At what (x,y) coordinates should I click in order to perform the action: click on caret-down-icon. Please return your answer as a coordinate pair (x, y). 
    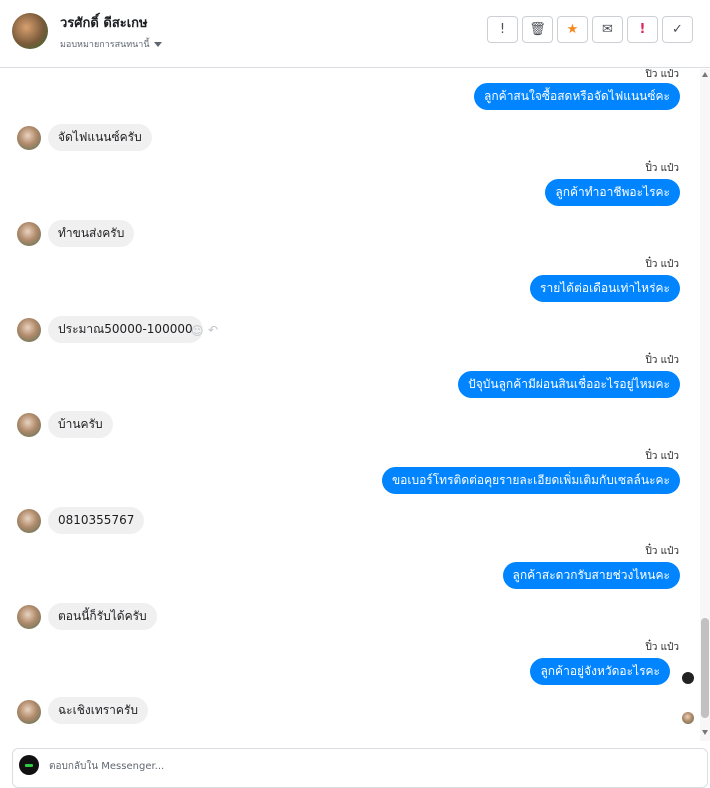
    Looking at the image, I should click on (157, 44).